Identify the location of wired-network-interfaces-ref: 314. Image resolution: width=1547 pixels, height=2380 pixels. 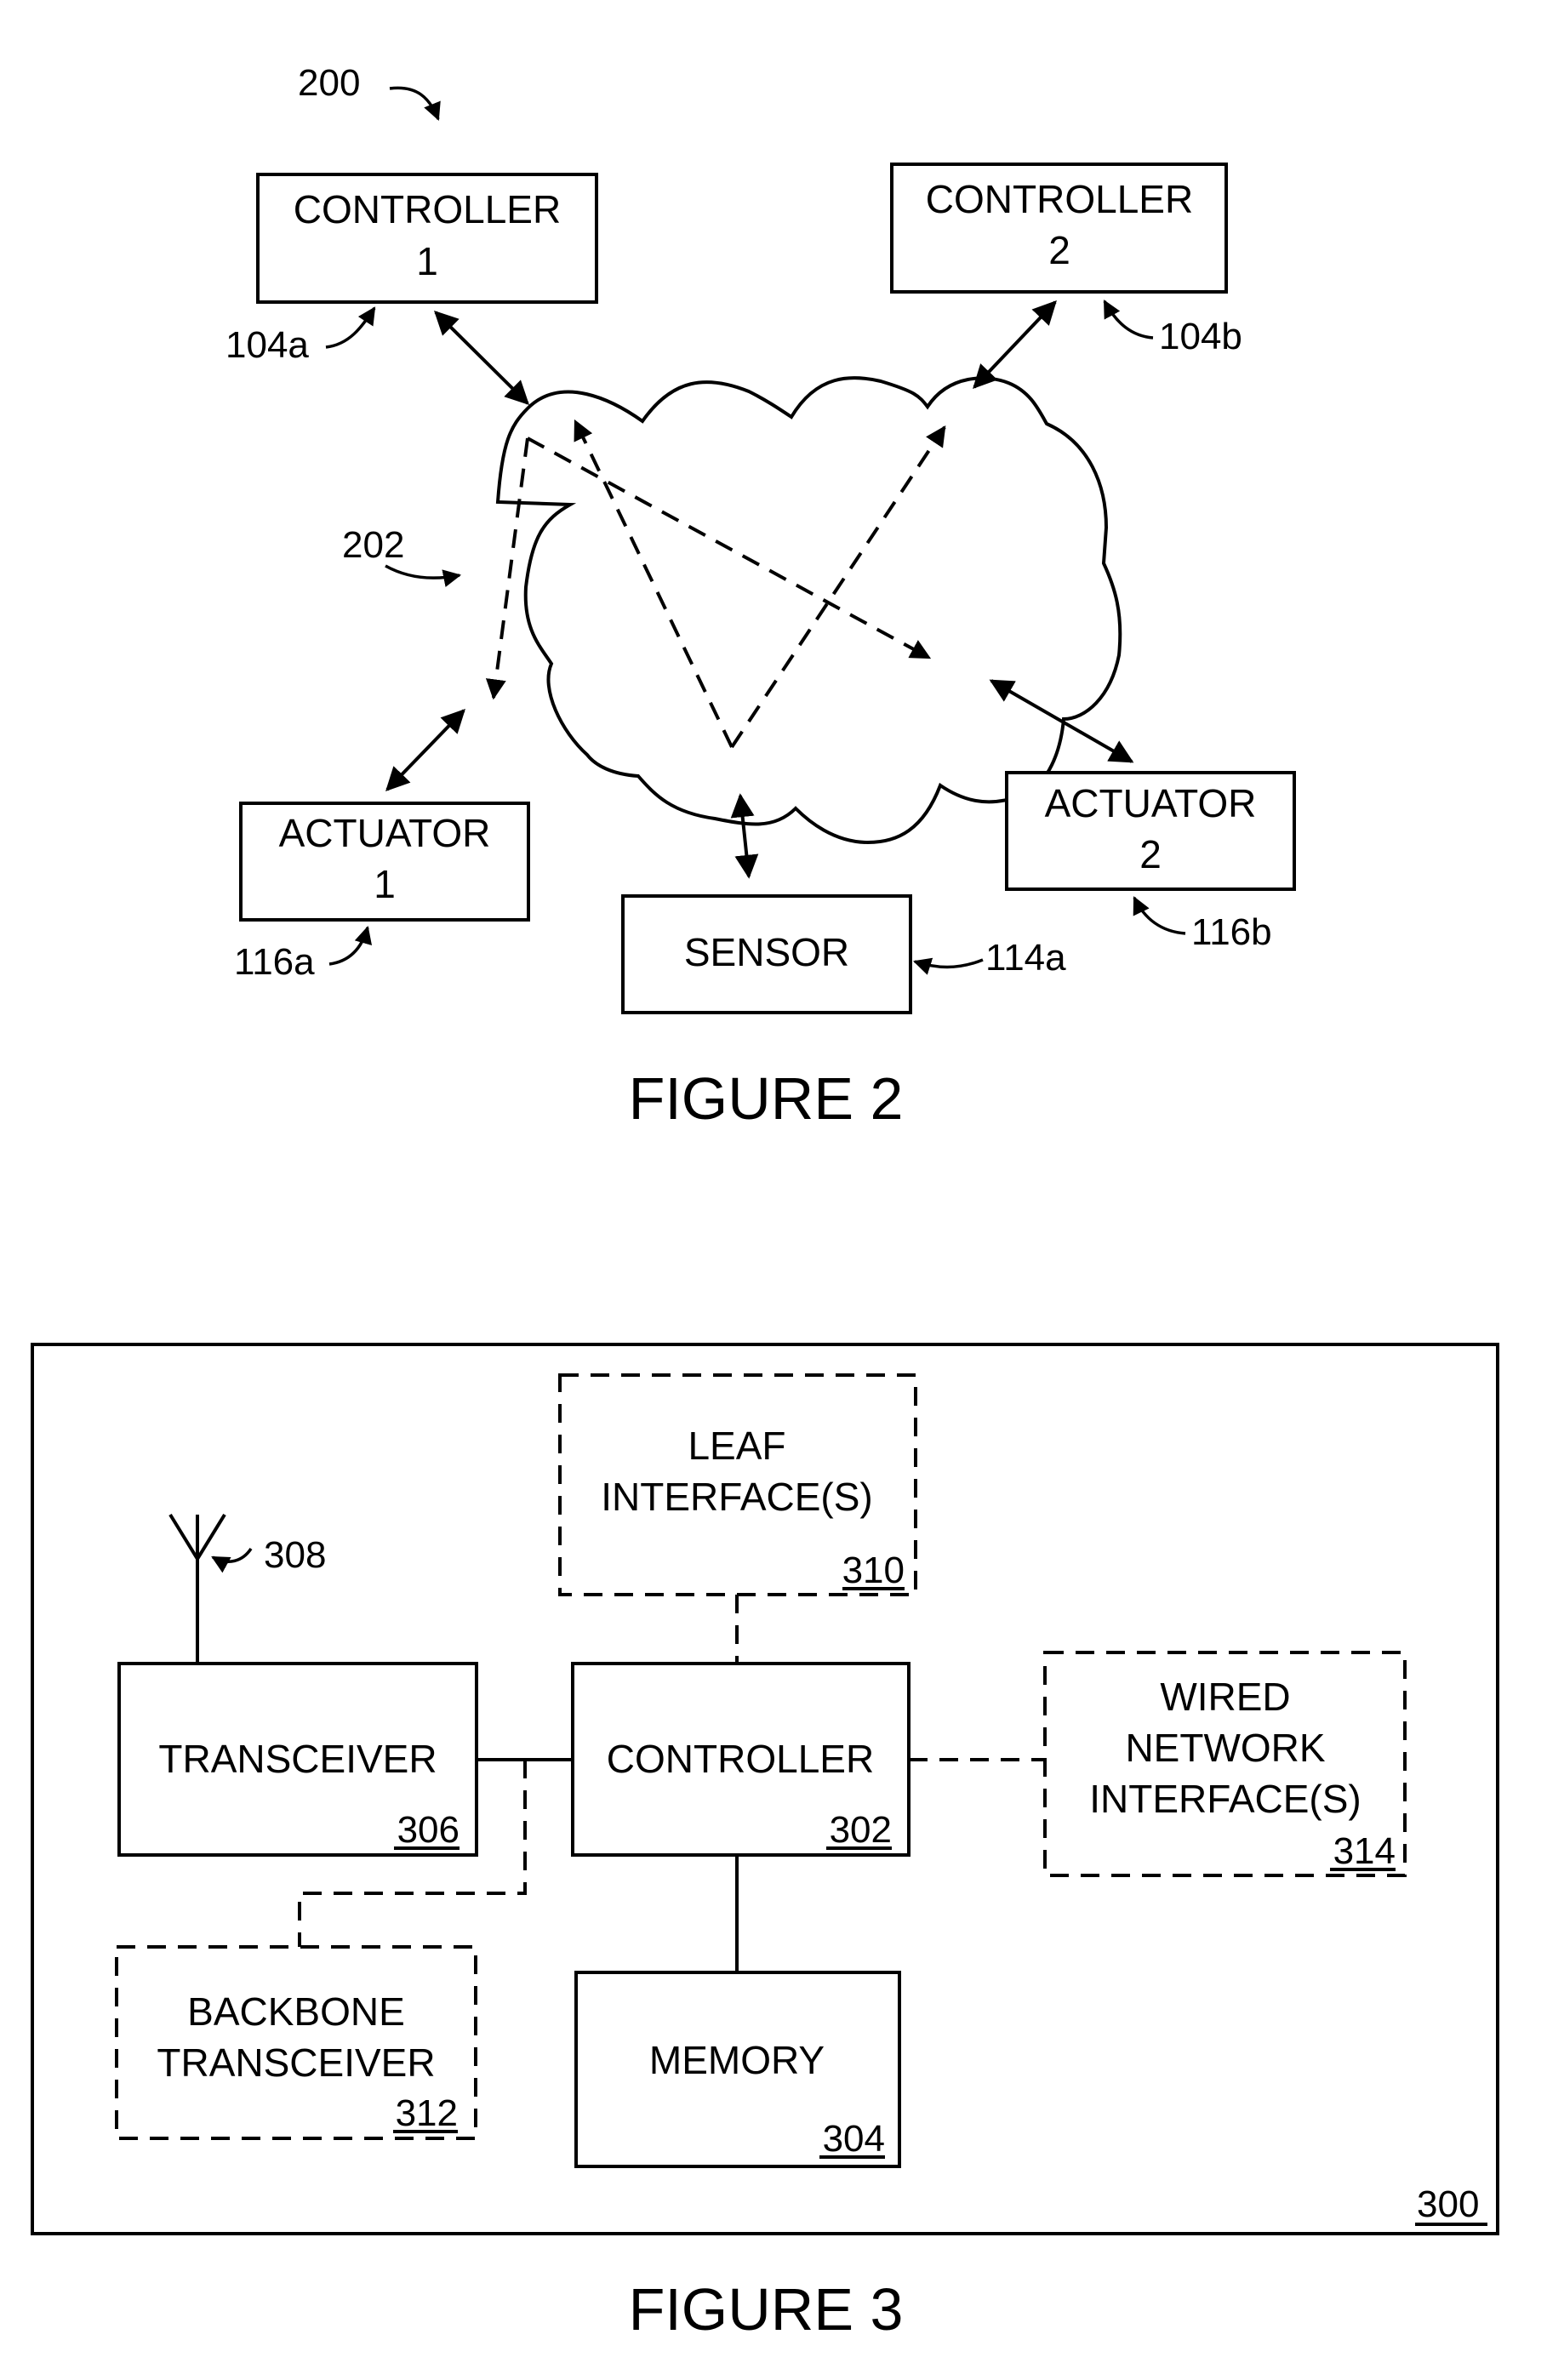
(1364, 1851).